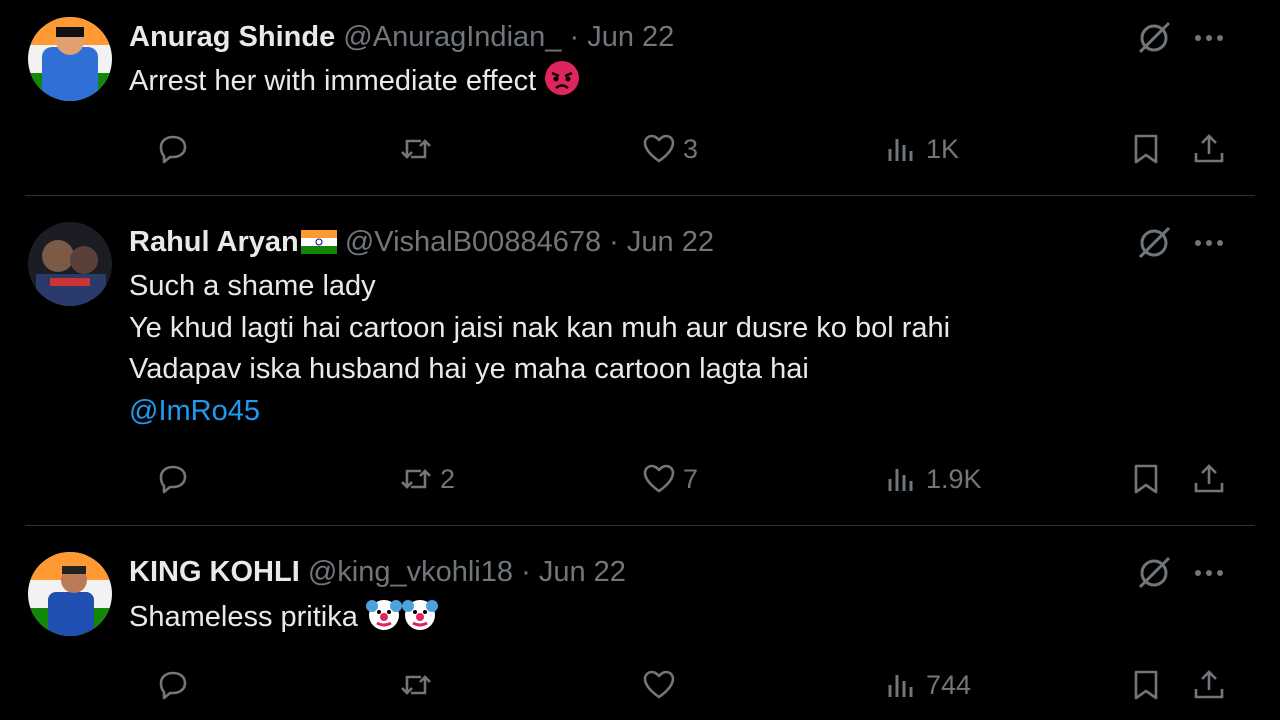 Image resolution: width=1280 pixels, height=720 pixels. What do you see at coordinates (232, 37) in the screenshot?
I see `author-name: Anurag Shinde` at bounding box center [232, 37].